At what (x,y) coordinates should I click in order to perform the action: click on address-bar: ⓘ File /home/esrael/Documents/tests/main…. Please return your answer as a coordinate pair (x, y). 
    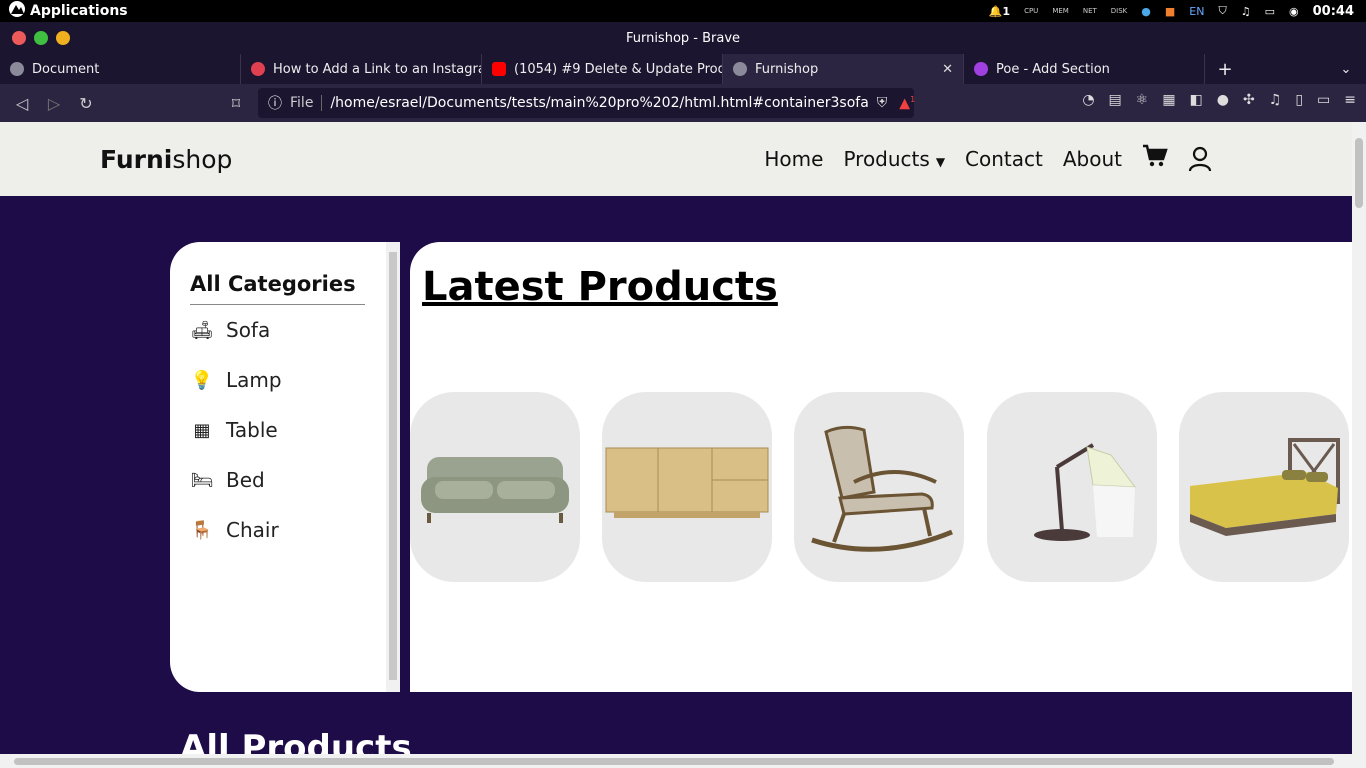
    Looking at the image, I should click on (586, 103).